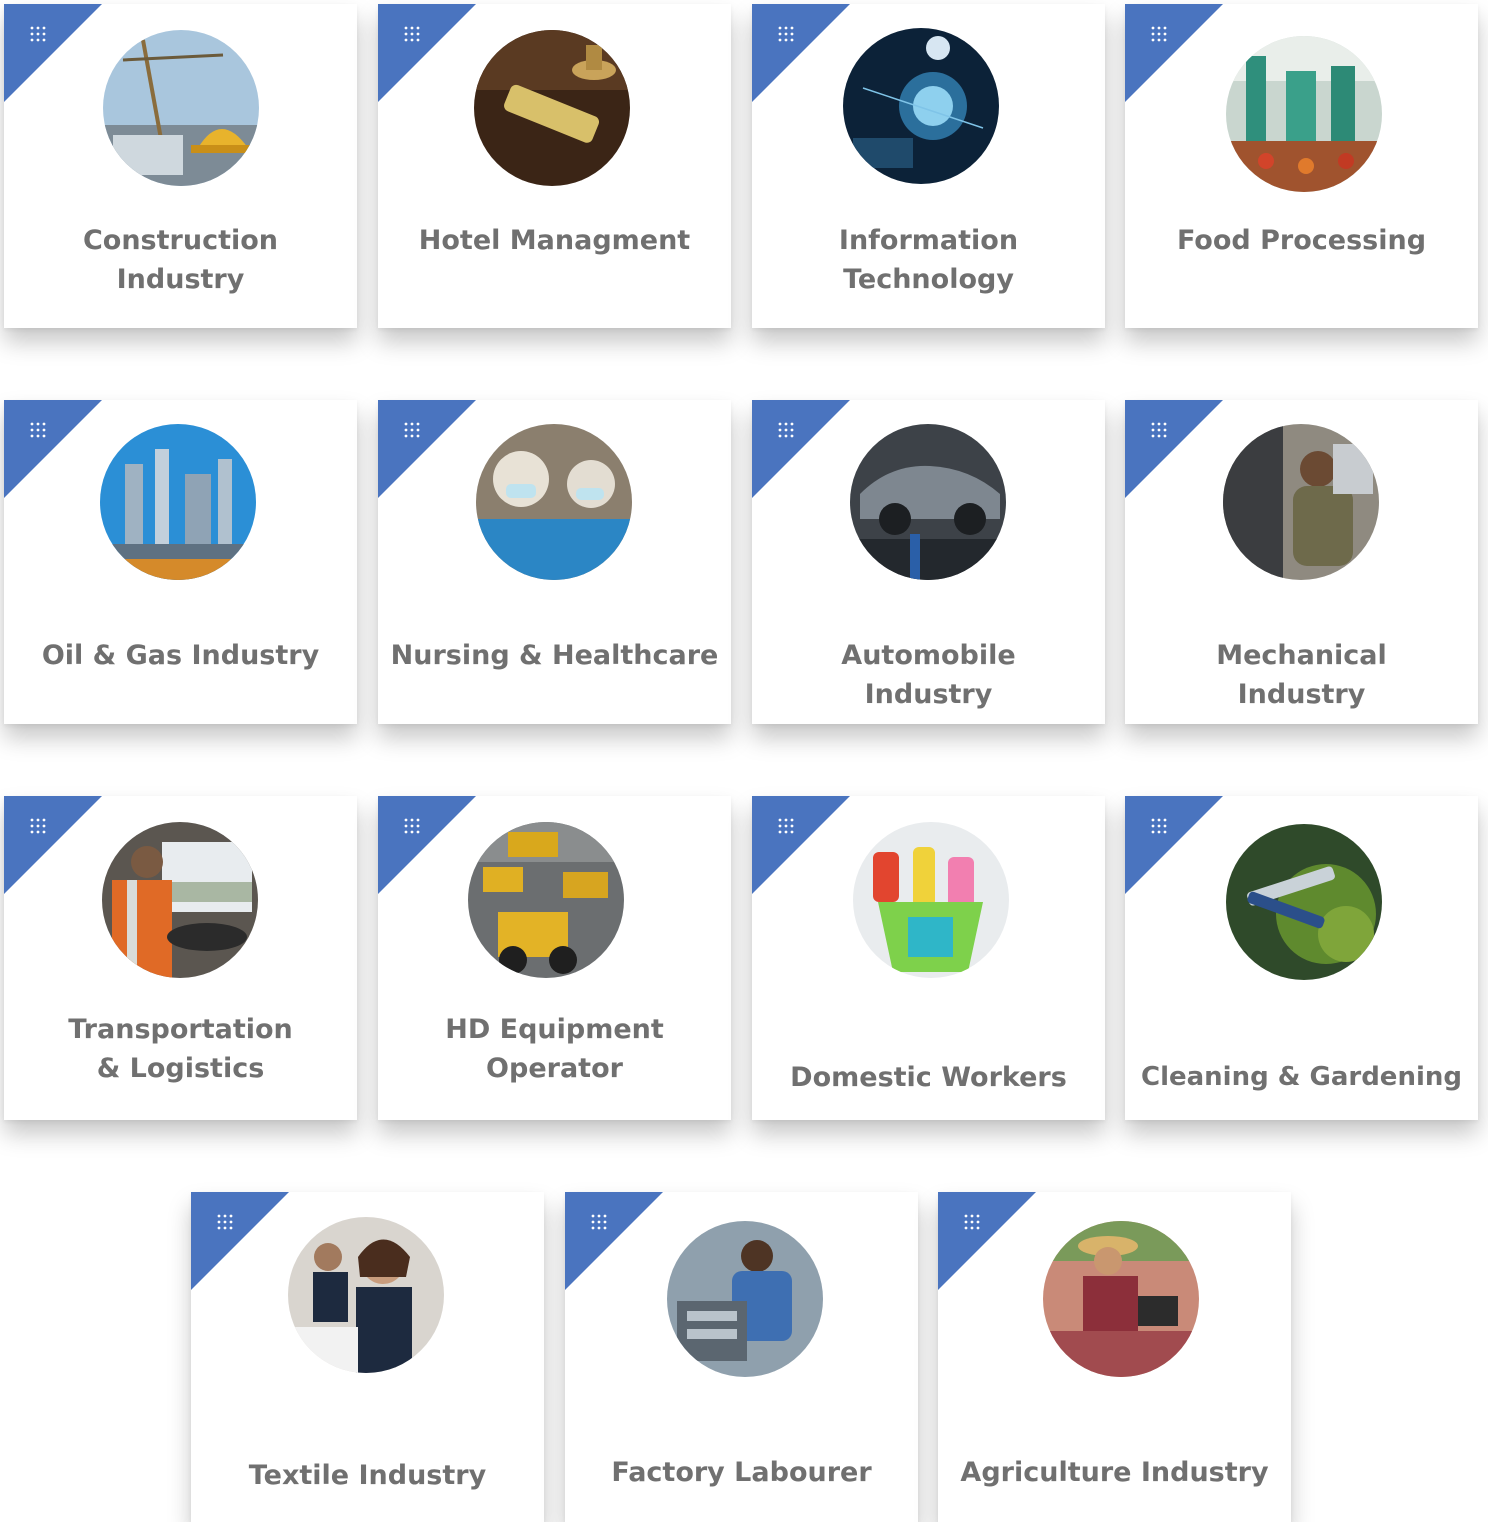 The image size is (1488, 1522). What do you see at coordinates (1301, 240) in the screenshot?
I see `card-label: Food Processing` at bounding box center [1301, 240].